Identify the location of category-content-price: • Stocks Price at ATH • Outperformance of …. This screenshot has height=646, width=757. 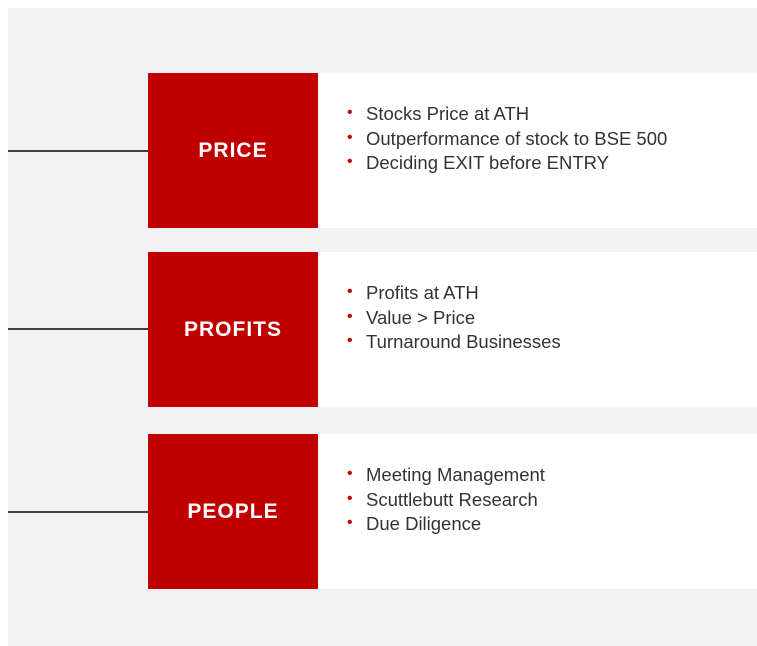
(537, 150).